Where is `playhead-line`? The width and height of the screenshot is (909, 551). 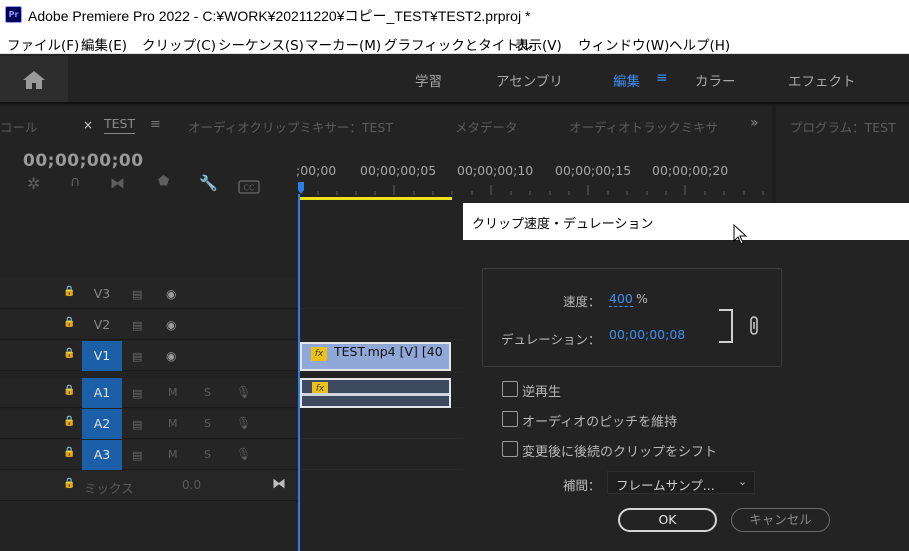
playhead-line is located at coordinates (299, 372).